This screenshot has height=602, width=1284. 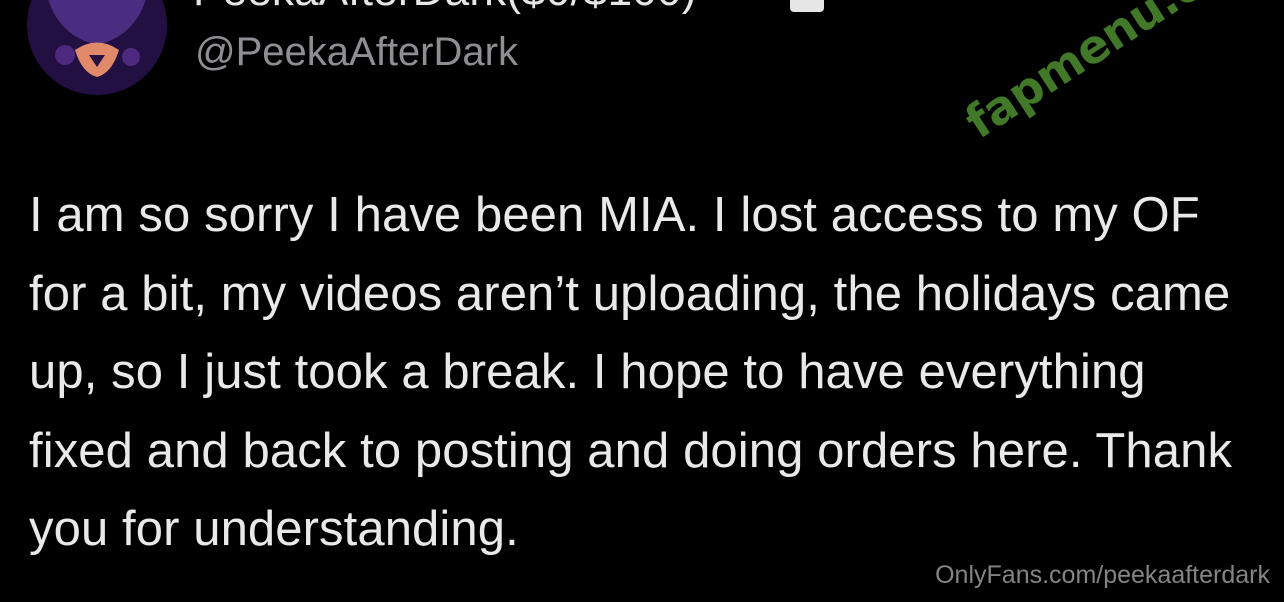 I want to click on avatar, so click(x=97, y=47).